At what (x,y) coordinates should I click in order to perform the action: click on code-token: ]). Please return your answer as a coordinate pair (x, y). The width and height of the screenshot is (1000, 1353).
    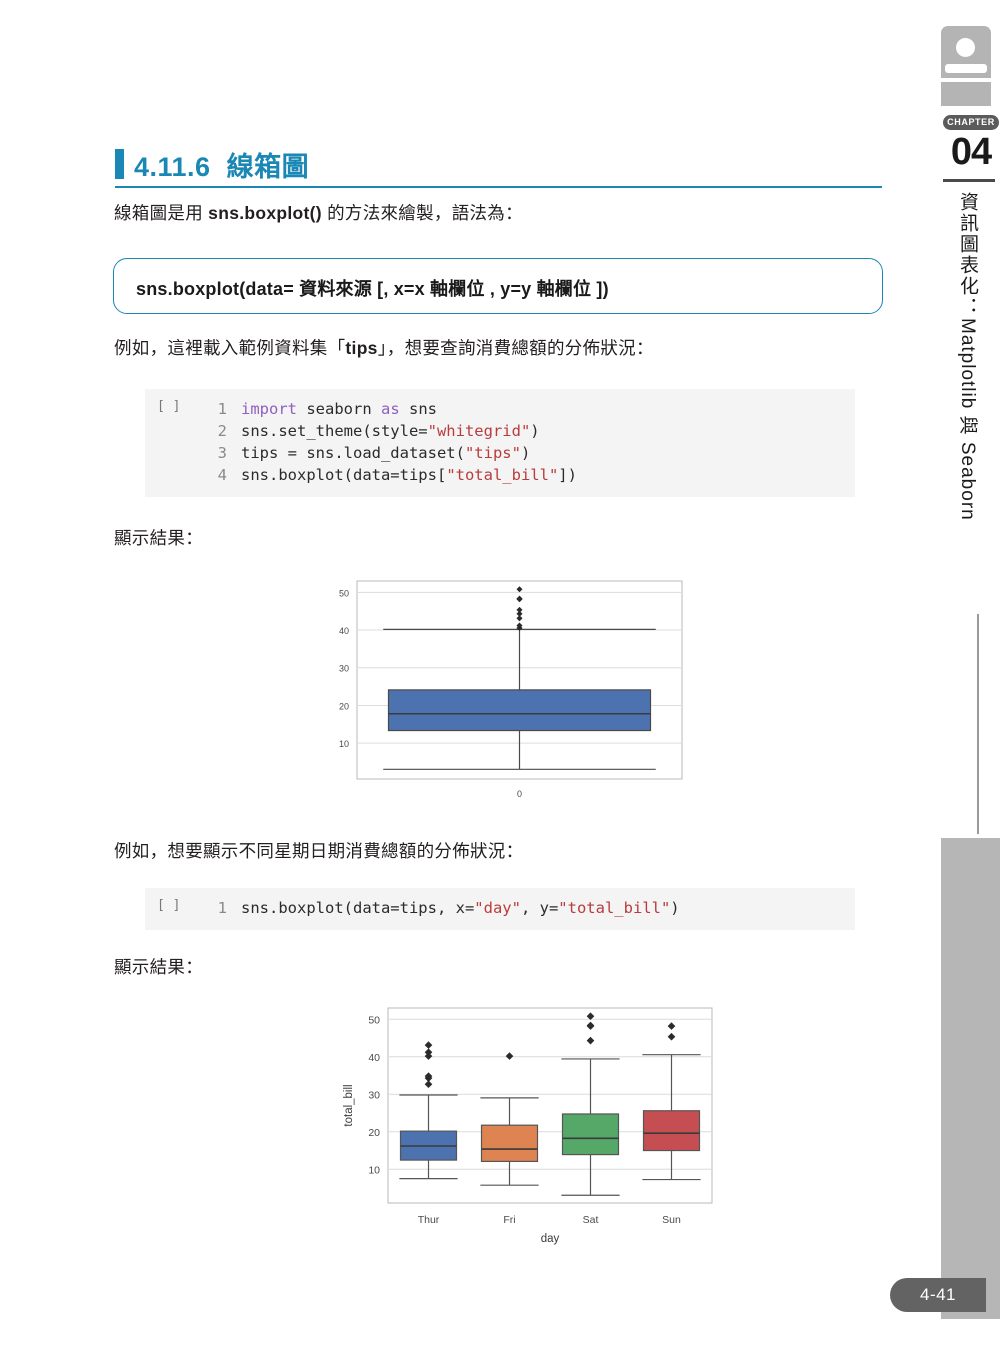
    Looking at the image, I should click on (567, 475).